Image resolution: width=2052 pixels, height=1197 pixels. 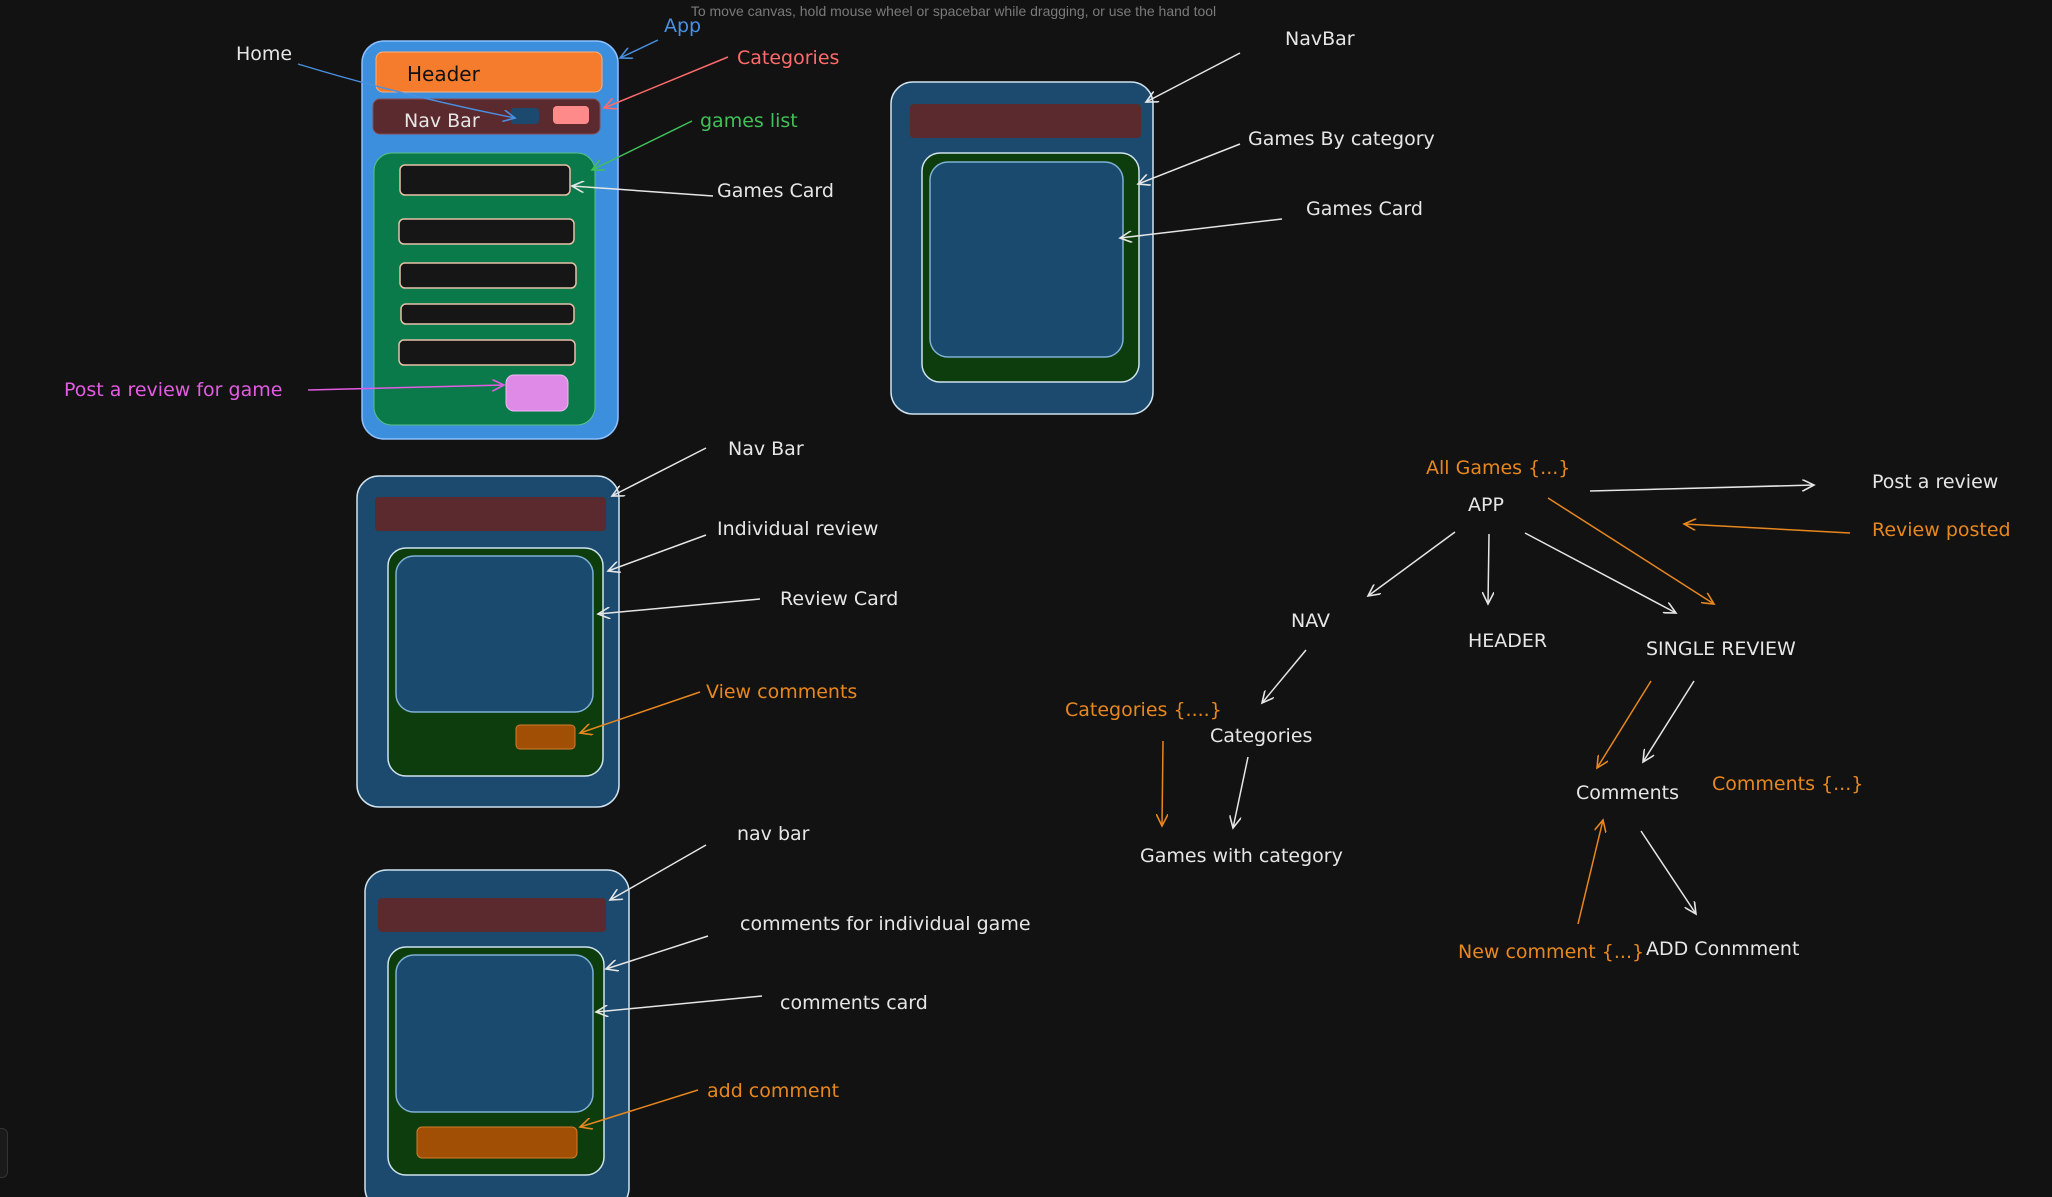 I want to click on arrow-review-card, so click(x=679, y=606).